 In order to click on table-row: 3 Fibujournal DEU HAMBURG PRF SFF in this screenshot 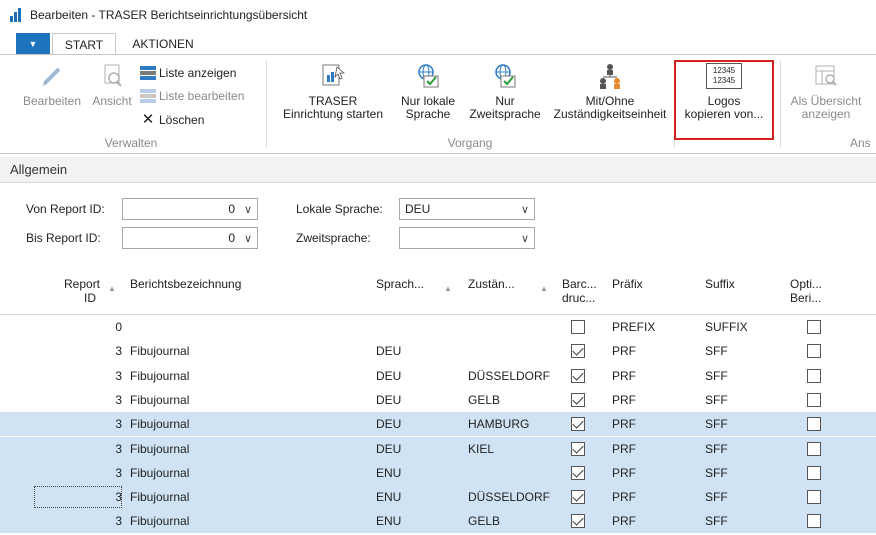, I will do `click(438, 424)`.